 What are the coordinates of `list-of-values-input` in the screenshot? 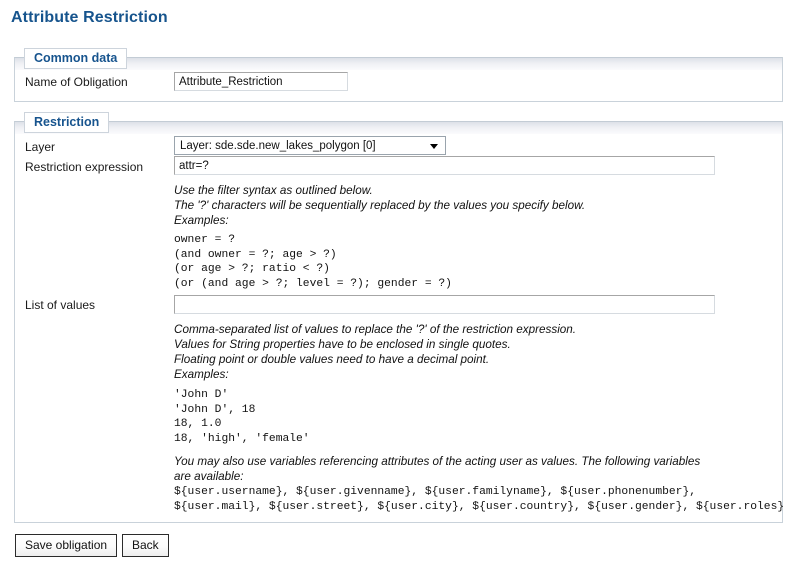 It's located at (444, 304).